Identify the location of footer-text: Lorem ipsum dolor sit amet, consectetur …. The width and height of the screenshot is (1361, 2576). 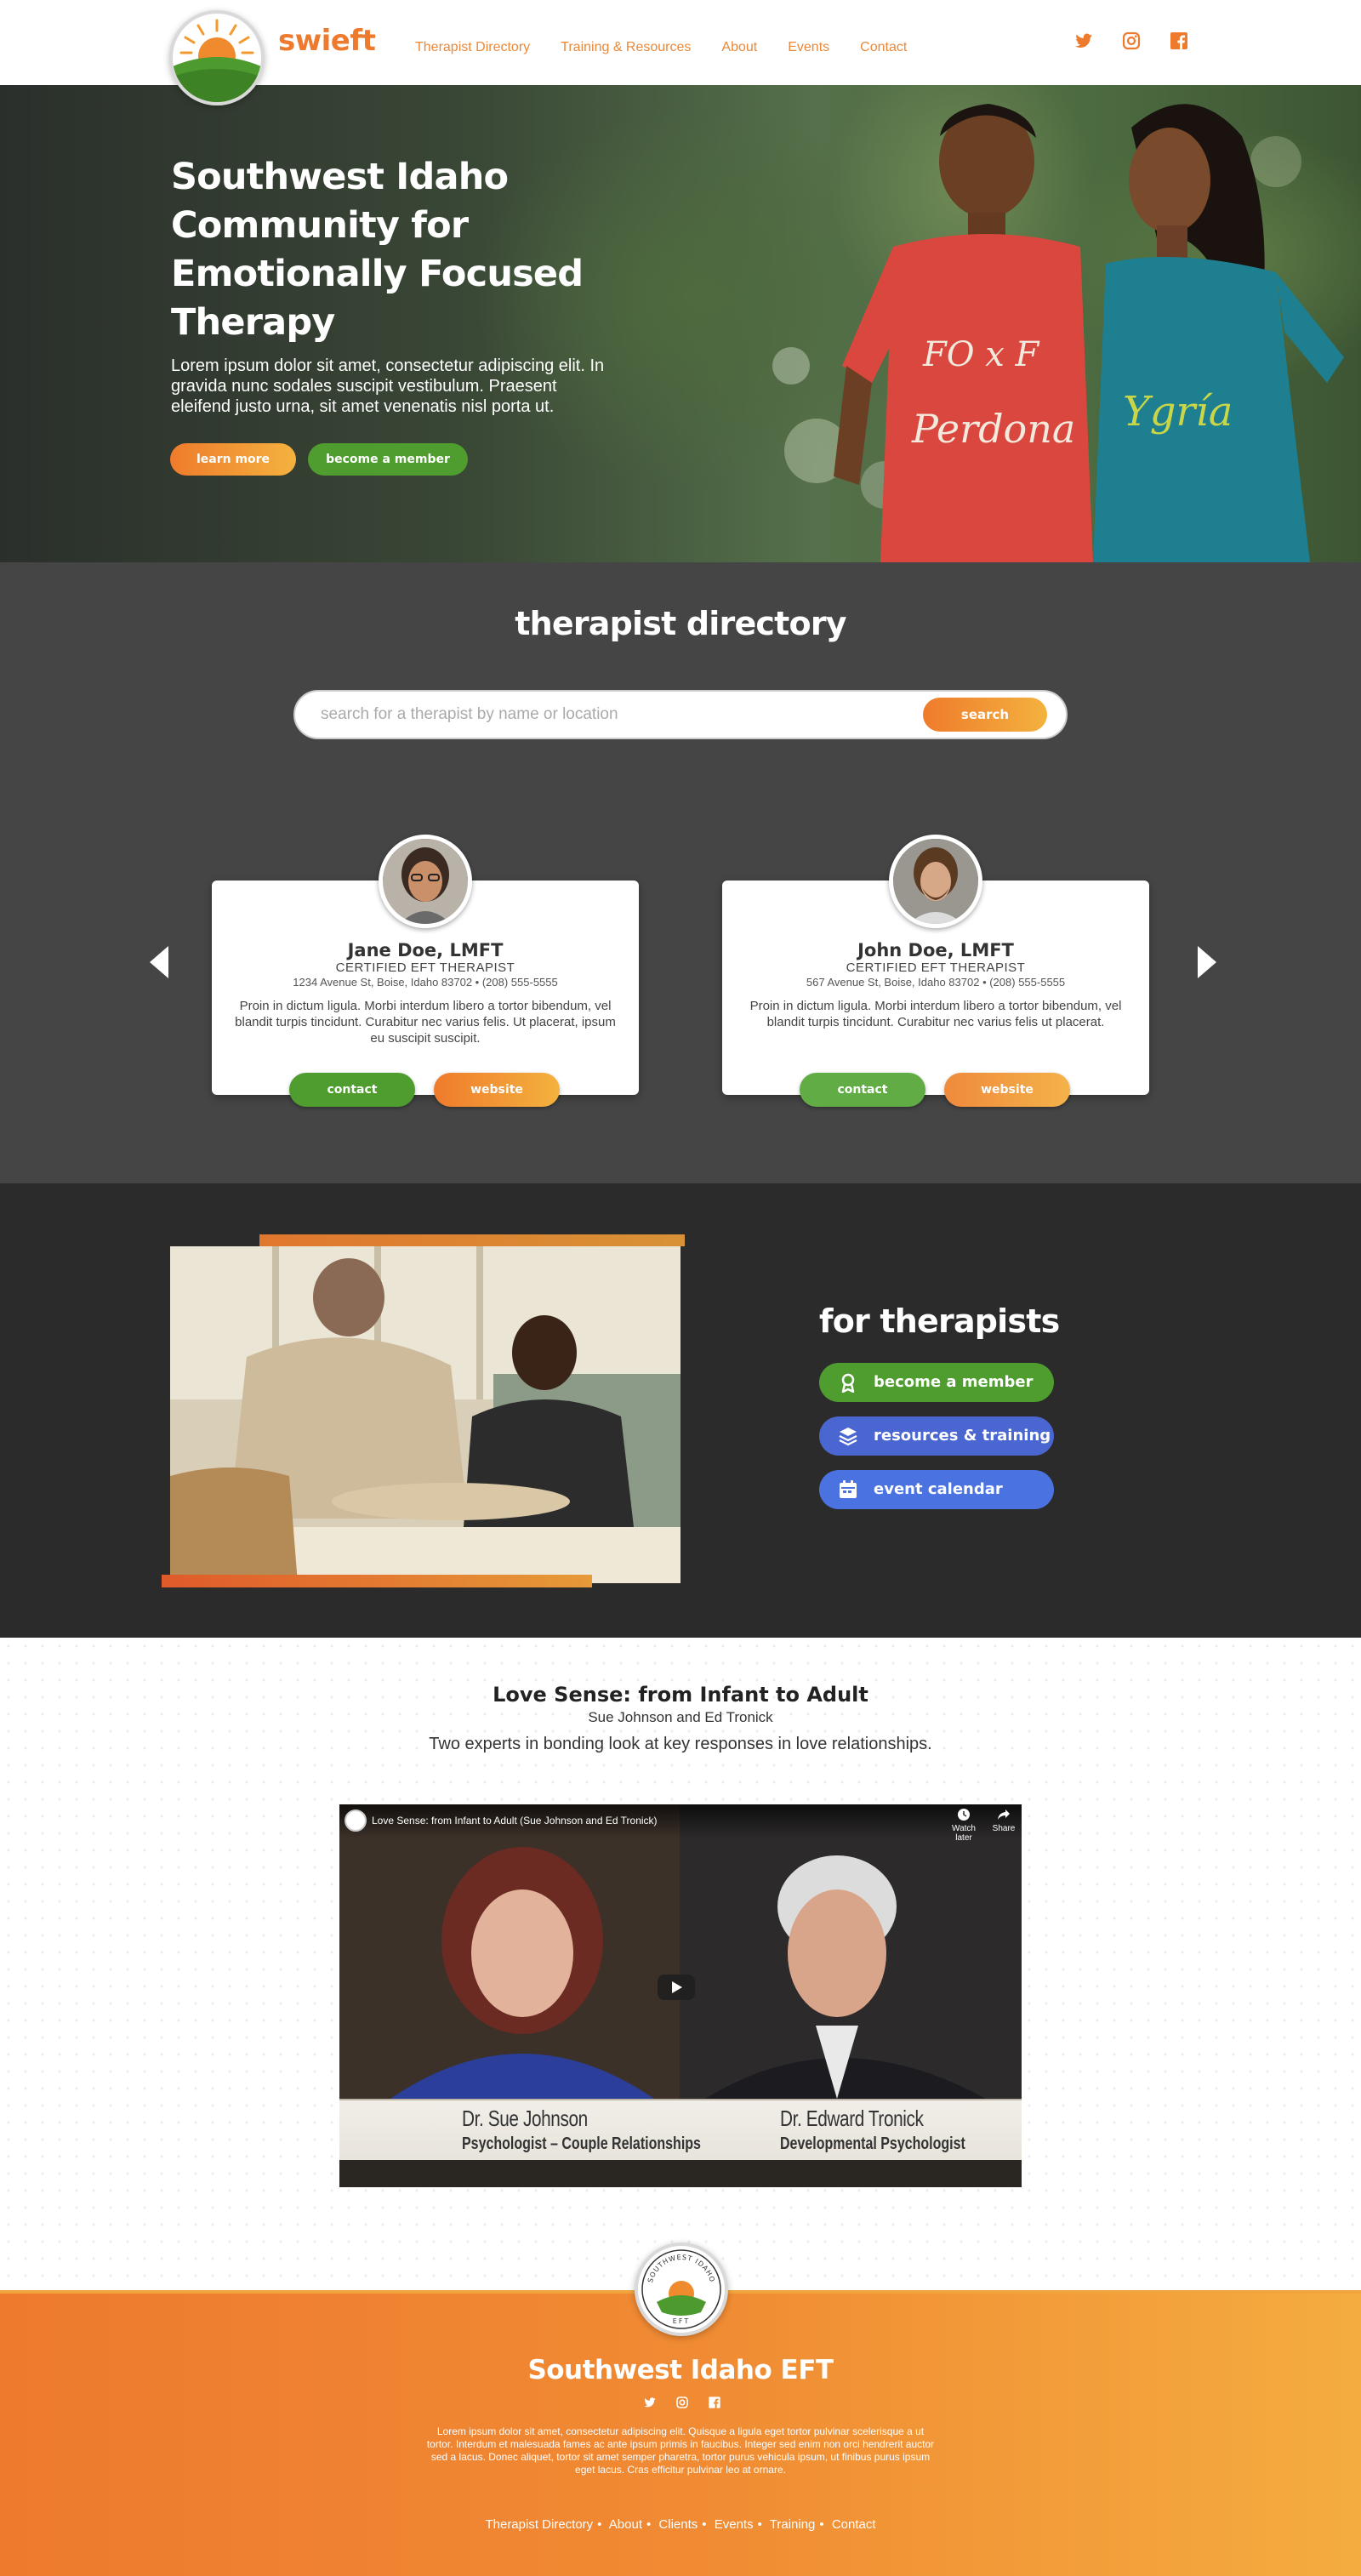
(680, 2450).